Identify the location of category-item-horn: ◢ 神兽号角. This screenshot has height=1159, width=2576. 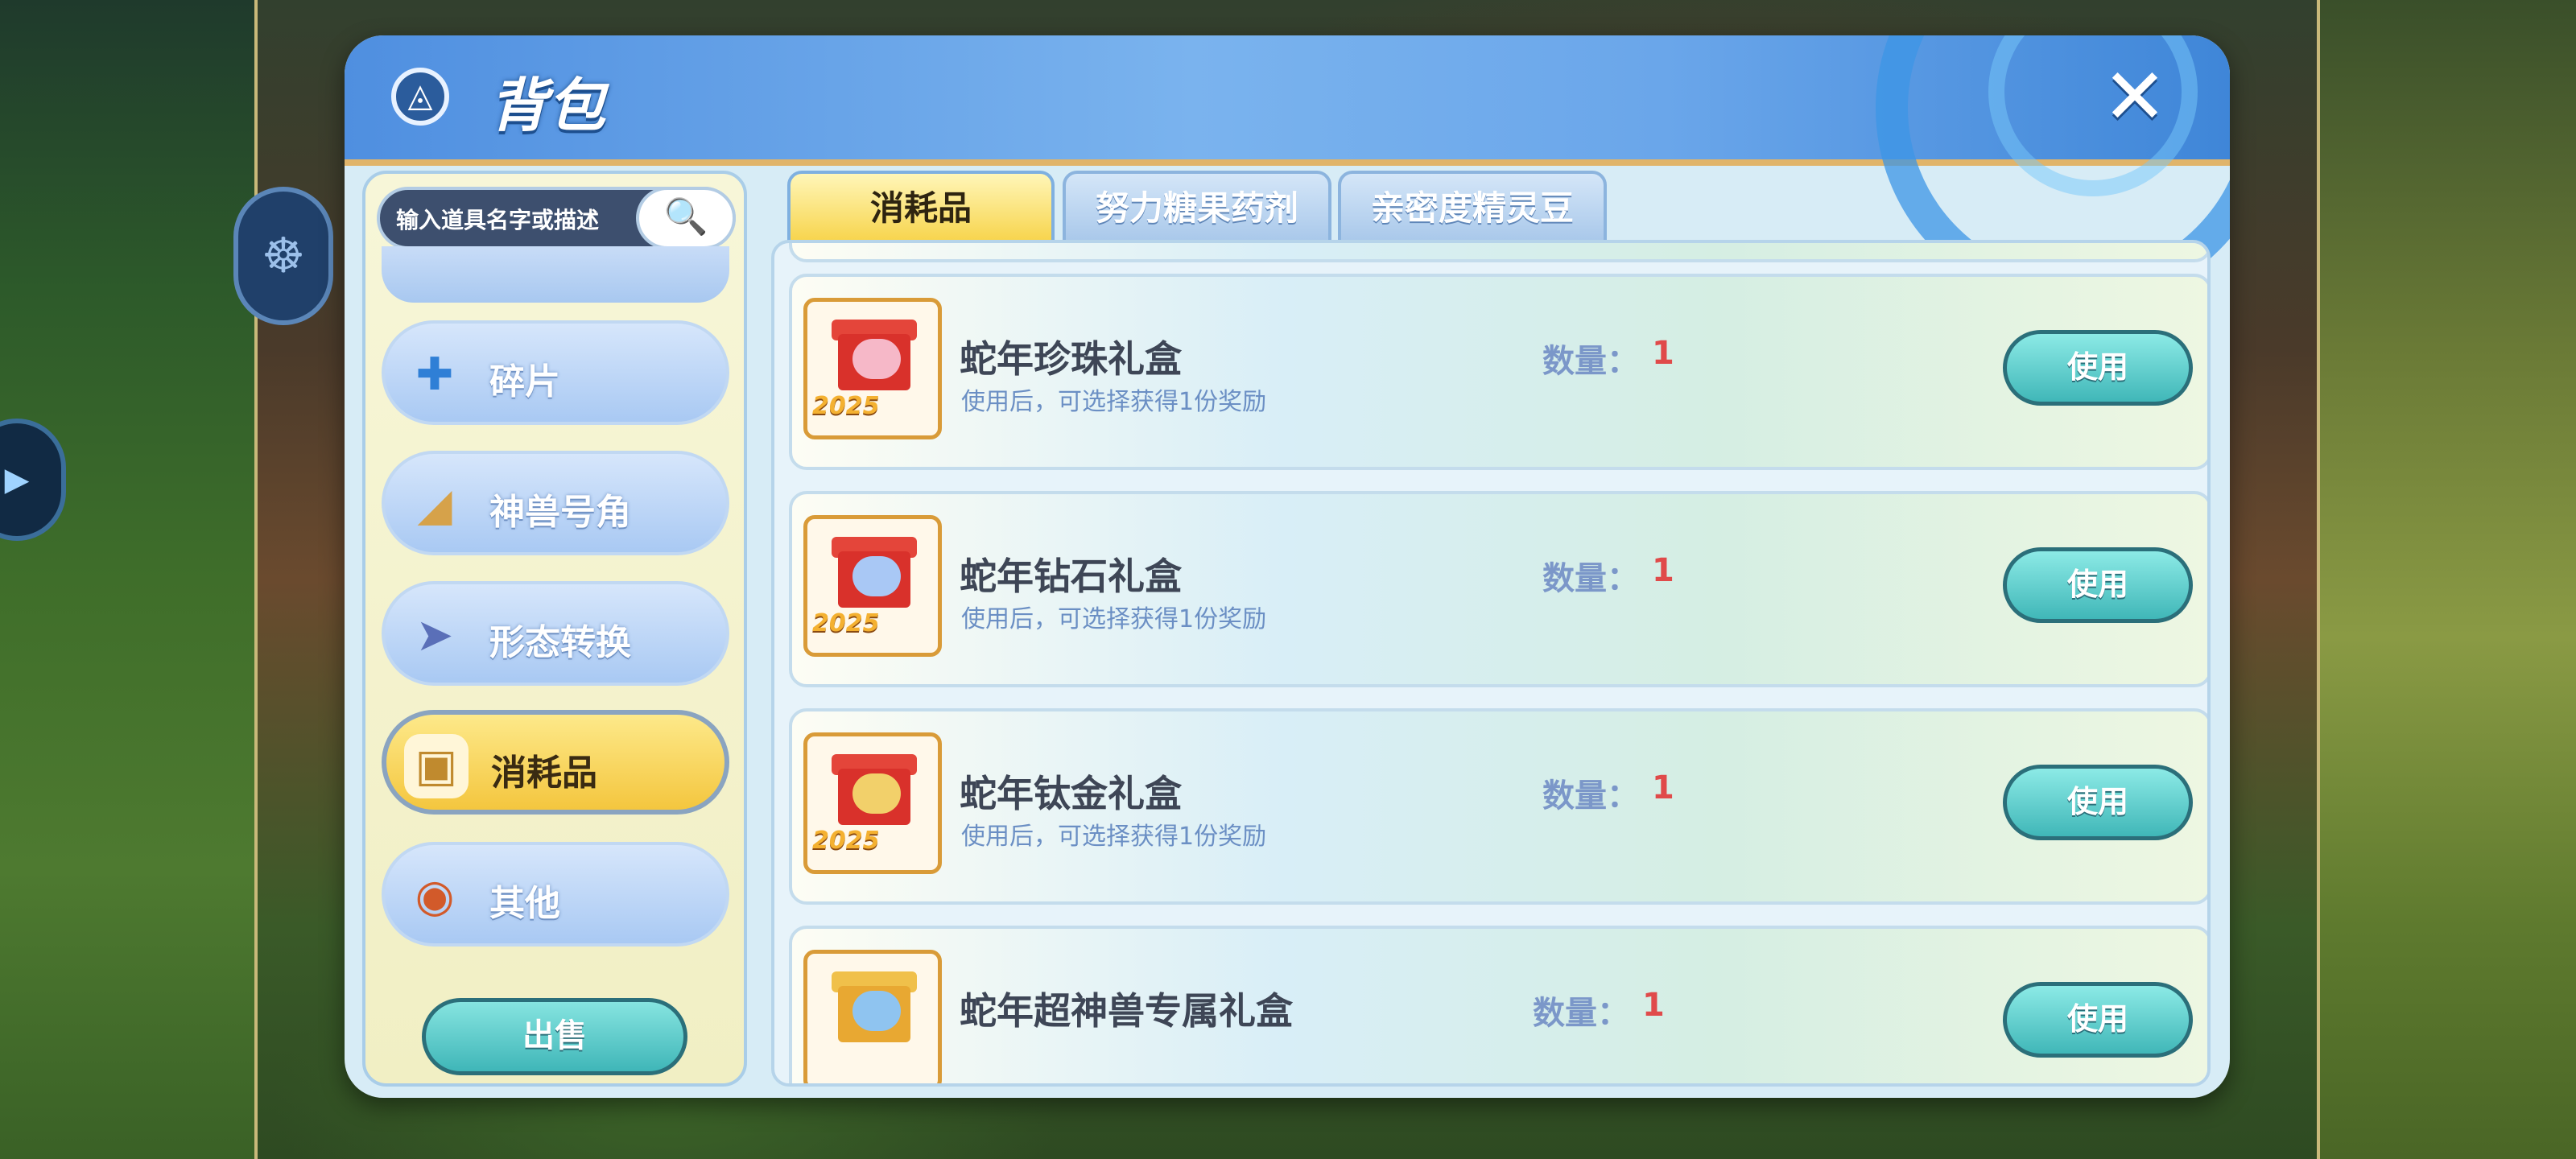
(555, 503).